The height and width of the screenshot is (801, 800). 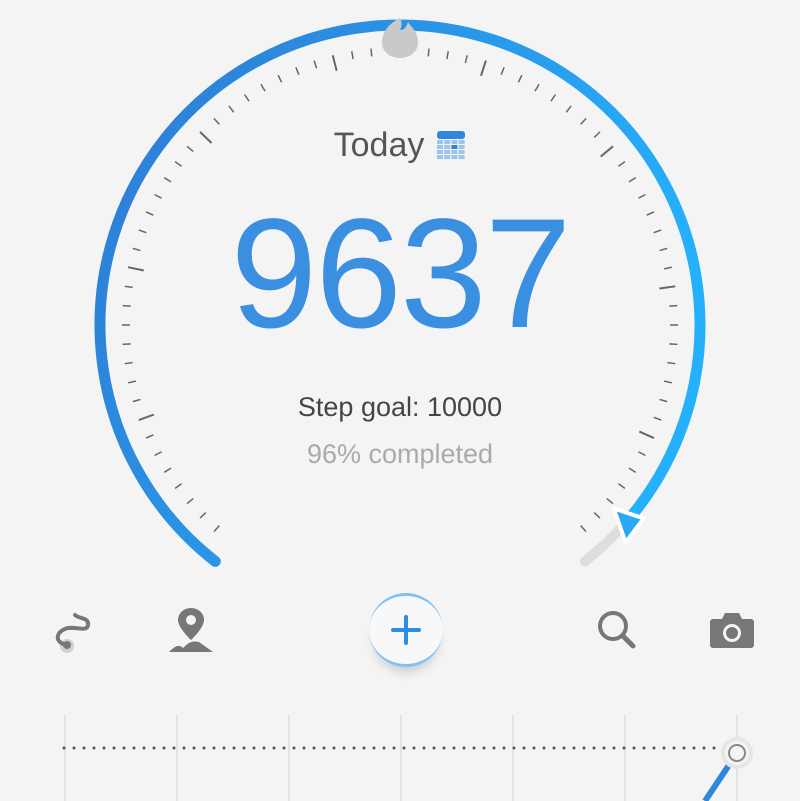 I want to click on flame-icon, so click(x=400, y=38).